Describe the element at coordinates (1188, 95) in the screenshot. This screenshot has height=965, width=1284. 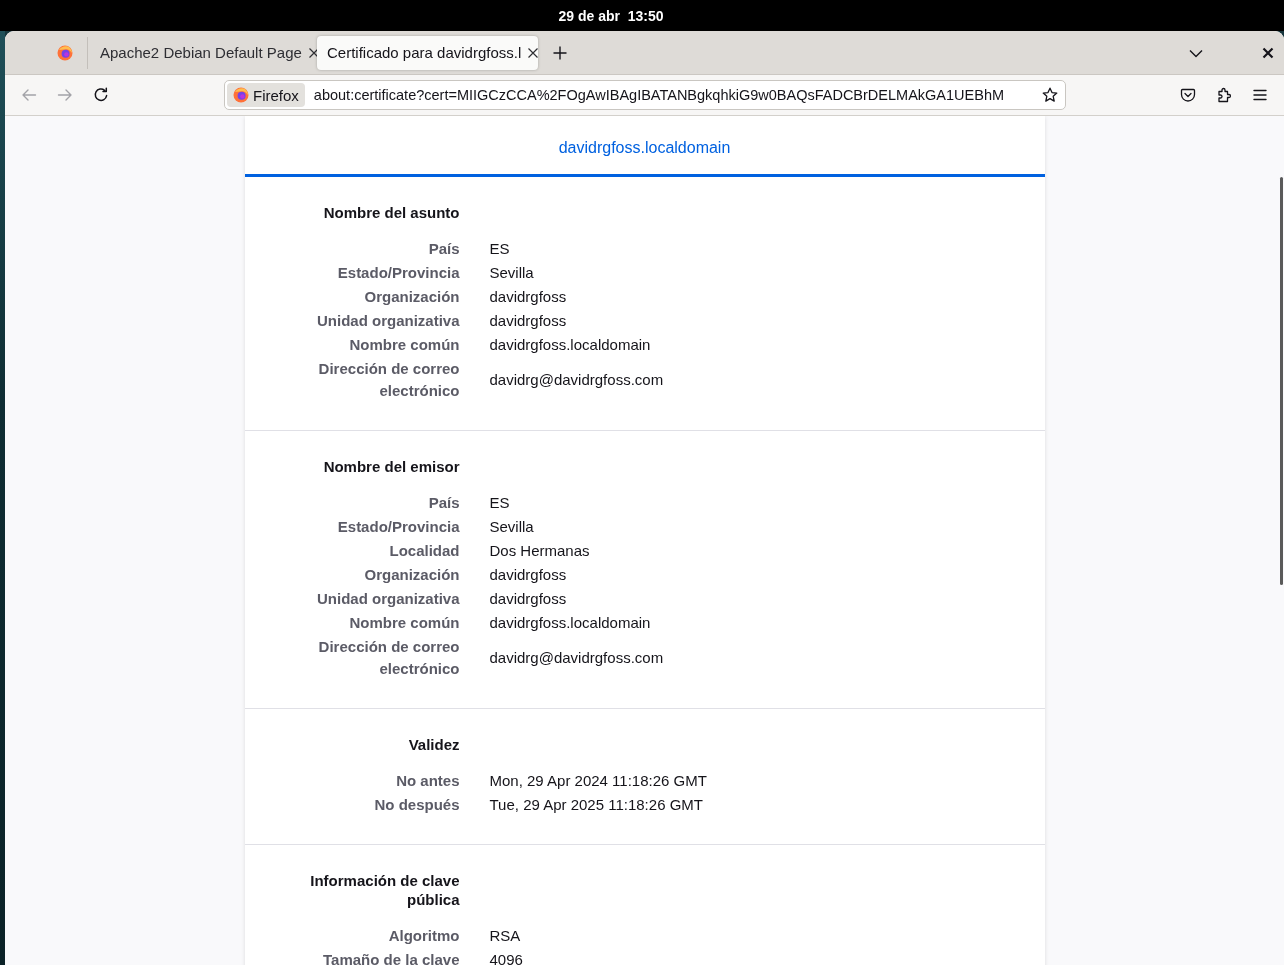
I see `pocket-icon` at that location.